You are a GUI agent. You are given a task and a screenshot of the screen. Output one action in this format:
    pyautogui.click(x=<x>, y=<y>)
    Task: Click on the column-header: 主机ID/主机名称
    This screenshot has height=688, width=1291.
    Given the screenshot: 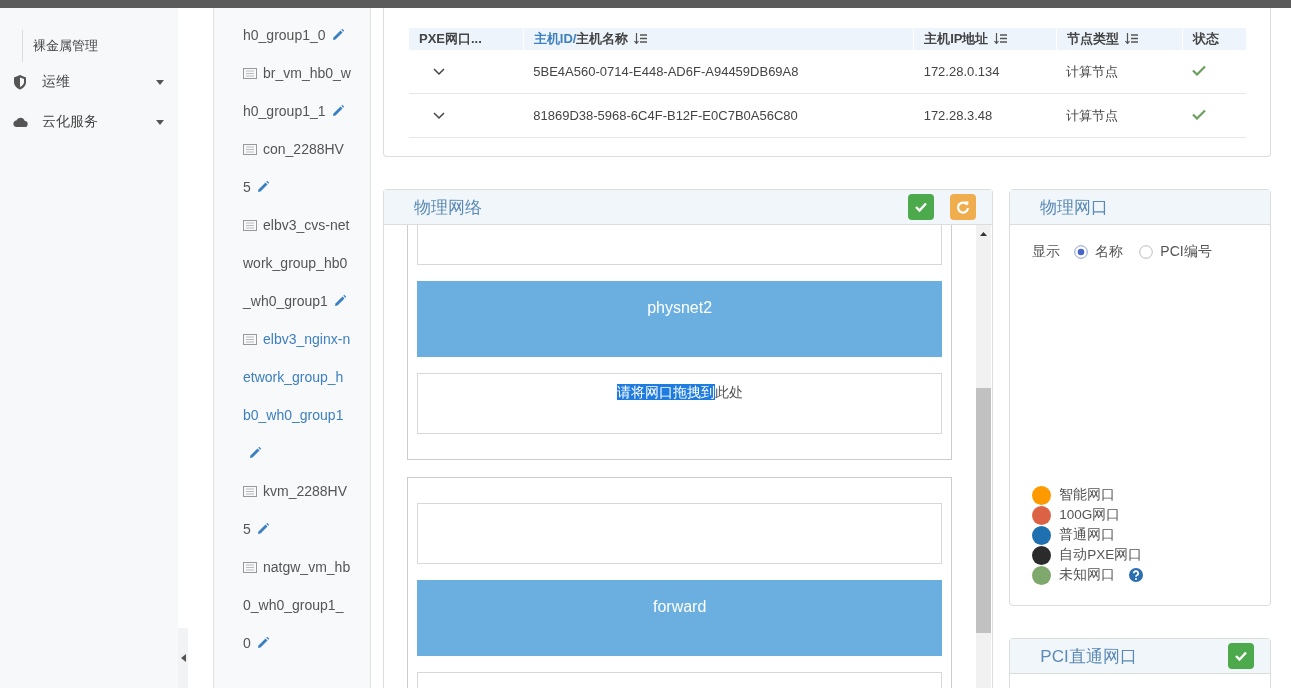 What is the action you would take?
    pyautogui.click(x=718, y=39)
    